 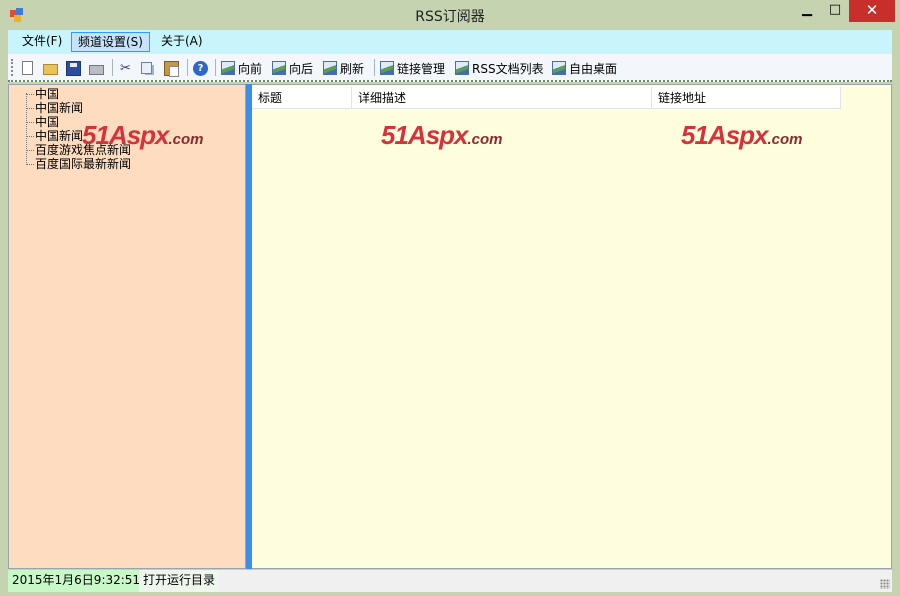 What do you see at coordinates (593, 68) in the screenshot?
I see `free-desktop-label: 自由桌面` at bounding box center [593, 68].